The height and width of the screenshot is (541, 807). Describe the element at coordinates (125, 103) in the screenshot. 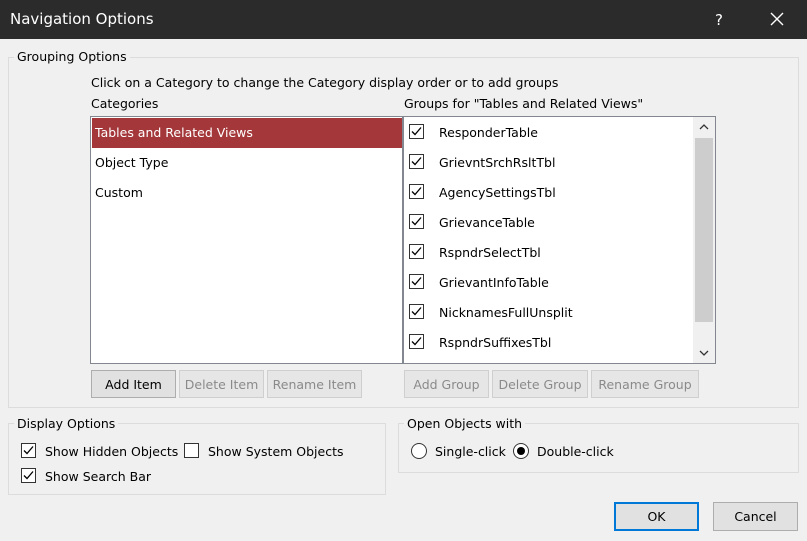

I see `categories-label: Categories` at that location.